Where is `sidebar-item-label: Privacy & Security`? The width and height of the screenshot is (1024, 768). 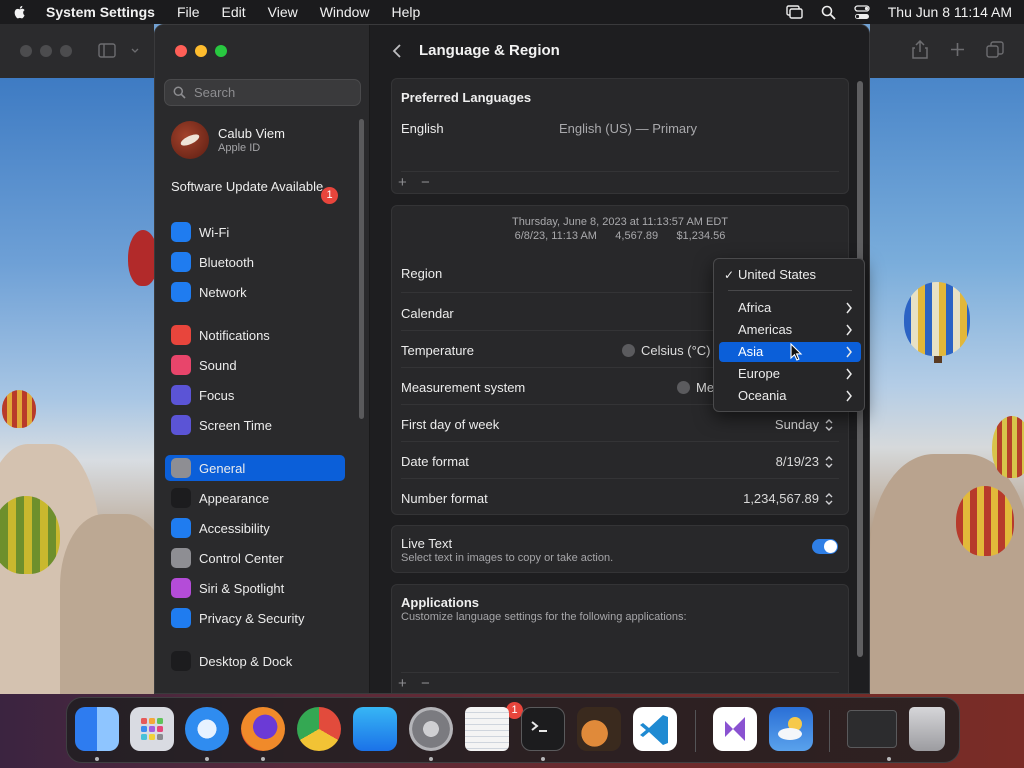
sidebar-item-label: Privacy & Security is located at coordinates (252, 618).